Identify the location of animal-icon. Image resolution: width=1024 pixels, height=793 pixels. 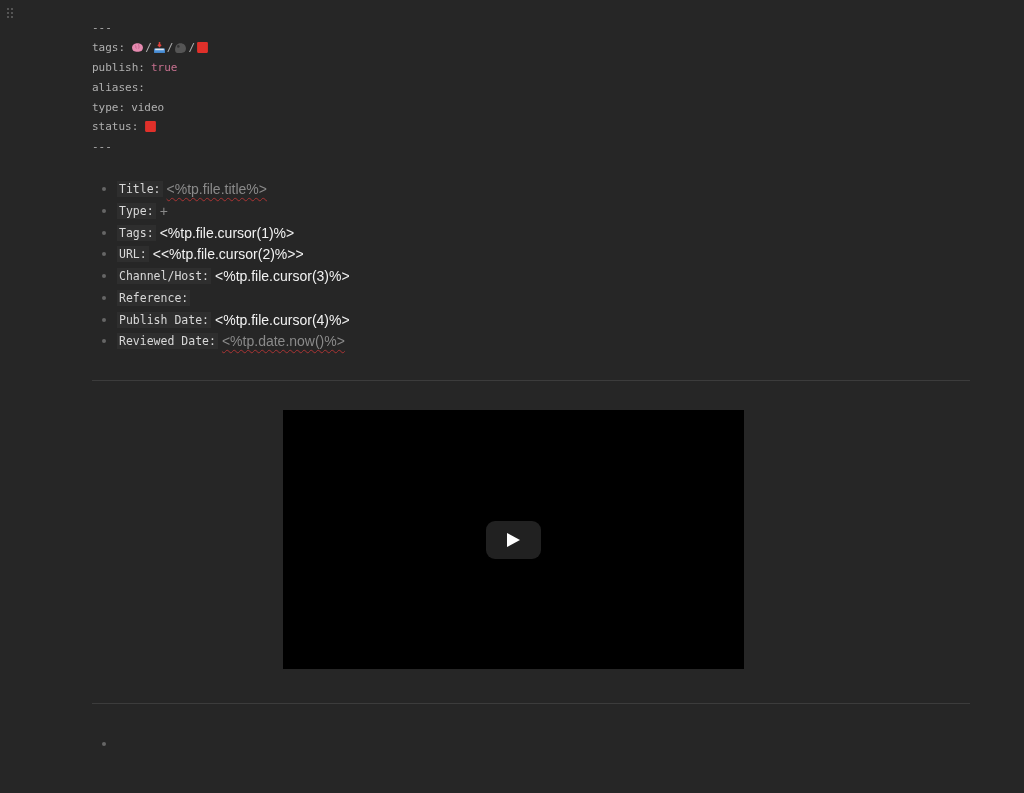
(181, 48).